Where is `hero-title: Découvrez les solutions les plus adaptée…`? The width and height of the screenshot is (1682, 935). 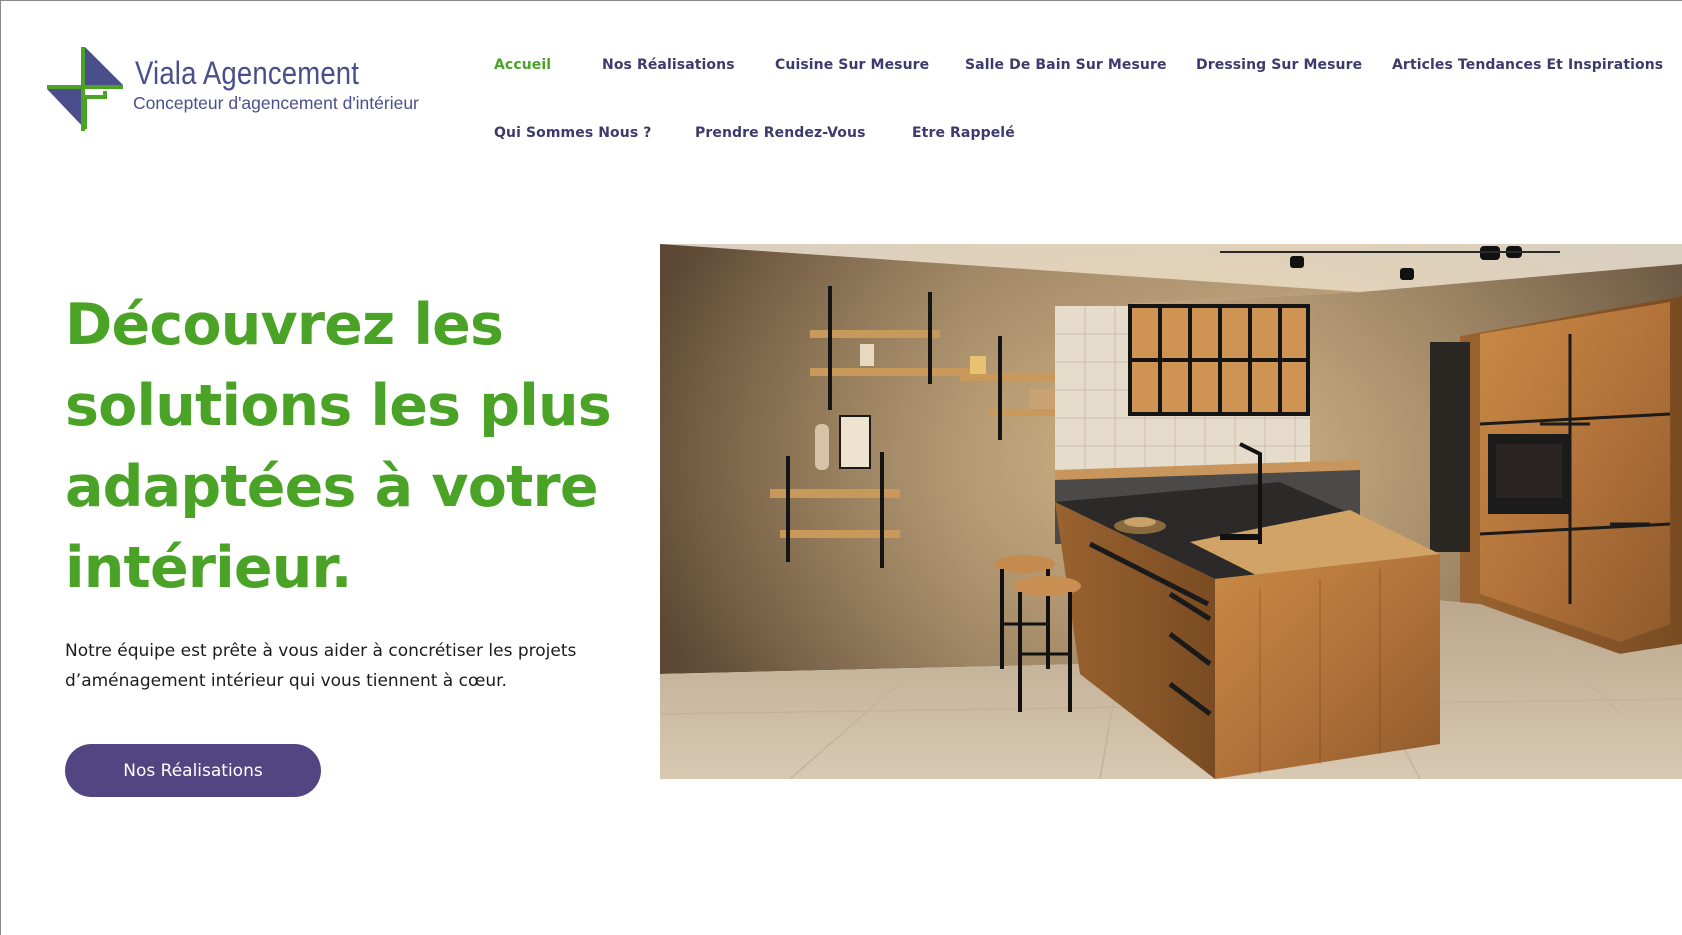
hero-title: Découvrez les solutions les plus adaptée… is located at coordinates (338, 446).